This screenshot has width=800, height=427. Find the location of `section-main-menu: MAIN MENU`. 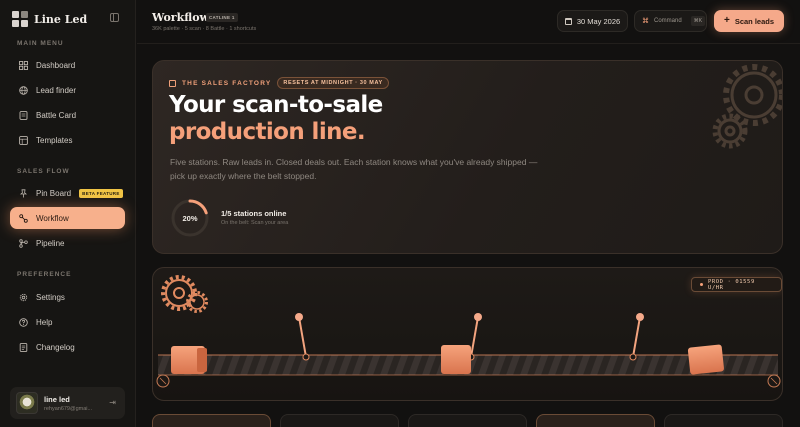

section-main-menu: MAIN MENU is located at coordinates (40, 43).